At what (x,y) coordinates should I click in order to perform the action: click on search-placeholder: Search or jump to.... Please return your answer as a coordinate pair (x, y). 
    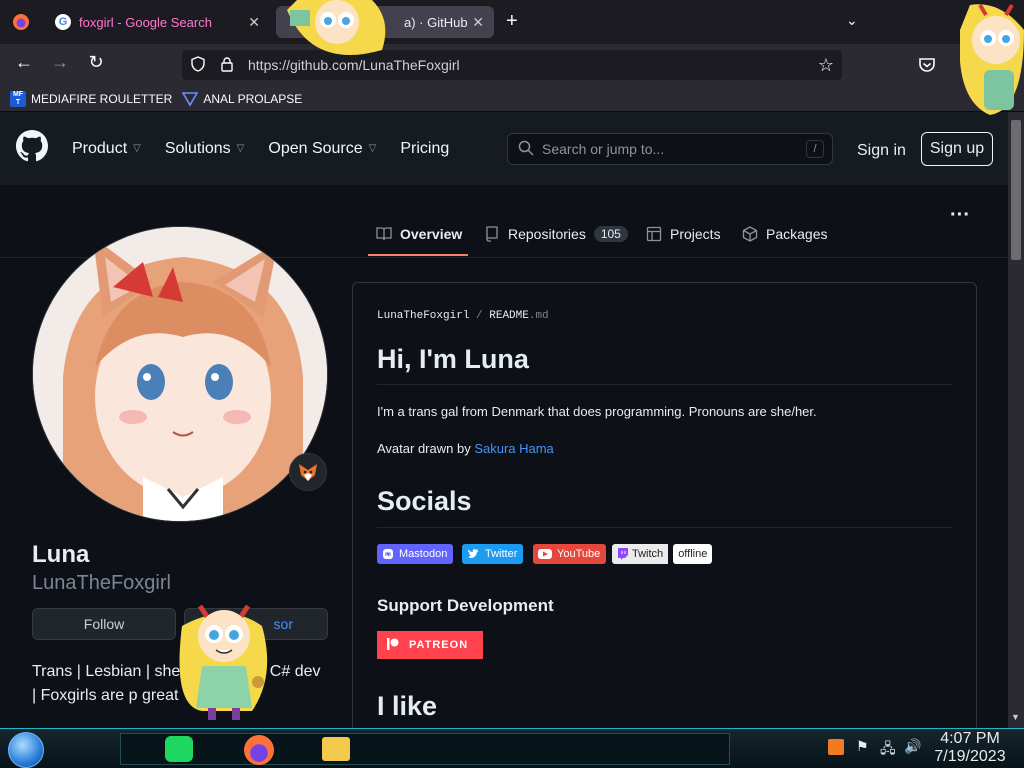
    Looking at the image, I should click on (603, 149).